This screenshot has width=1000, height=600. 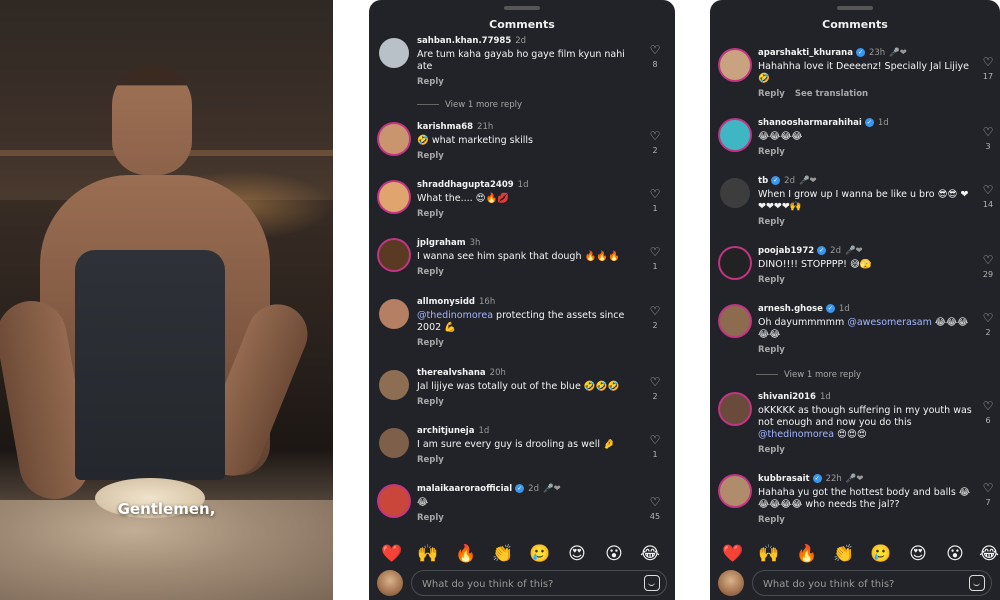 I want to click on like-button: ♡ 29, so click(x=988, y=266).